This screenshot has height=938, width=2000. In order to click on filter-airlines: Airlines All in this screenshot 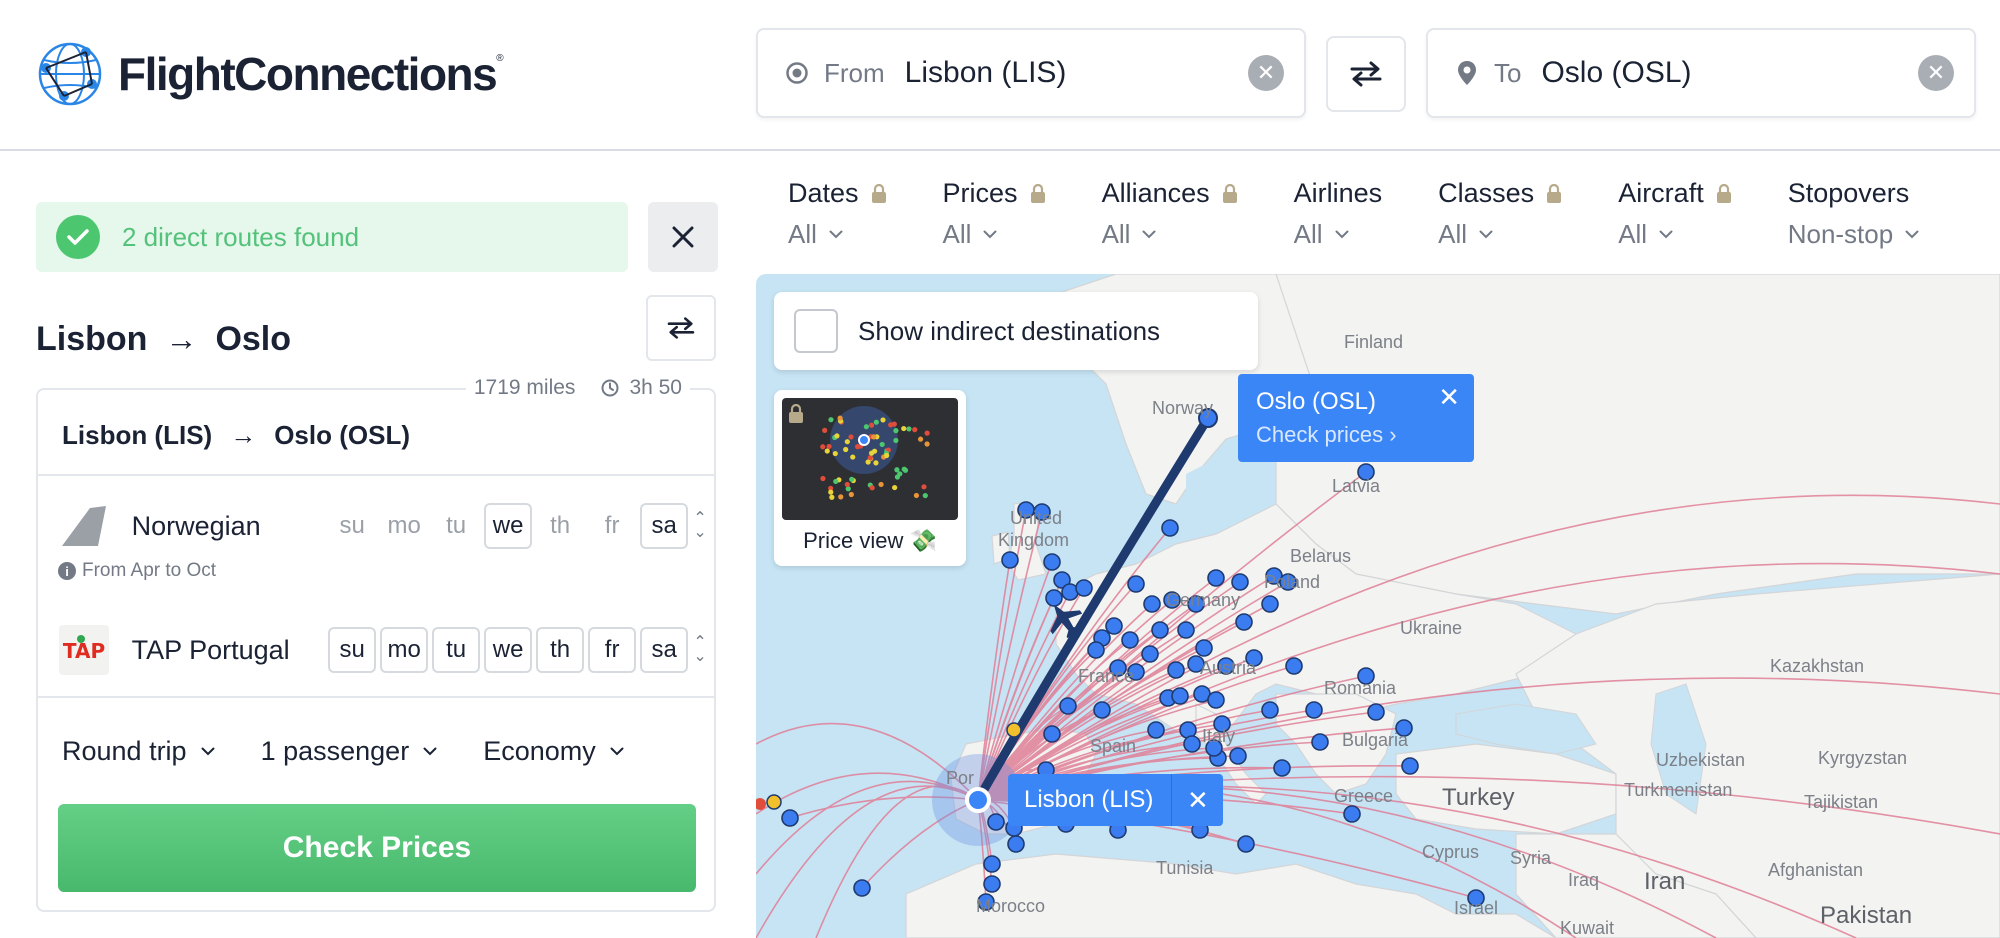, I will do `click(1338, 214)`.